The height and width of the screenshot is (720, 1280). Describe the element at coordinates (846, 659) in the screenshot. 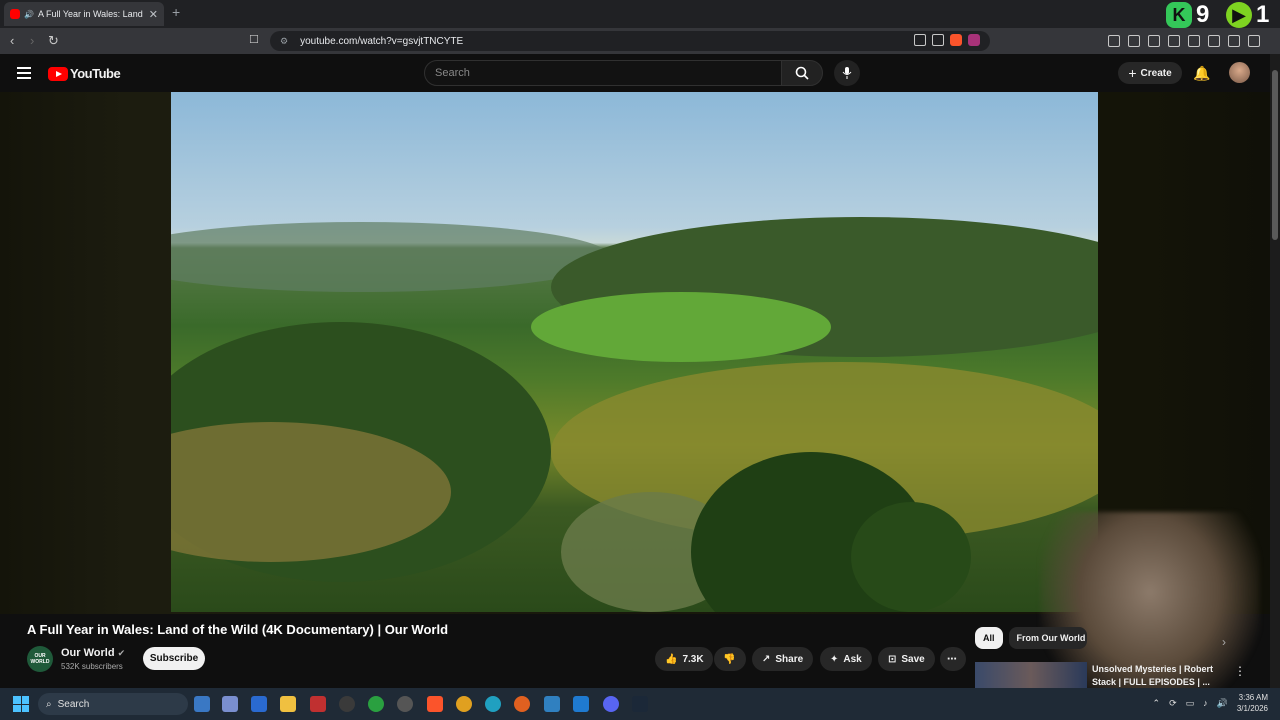

I see `ask-button: ✦ Ask` at that location.